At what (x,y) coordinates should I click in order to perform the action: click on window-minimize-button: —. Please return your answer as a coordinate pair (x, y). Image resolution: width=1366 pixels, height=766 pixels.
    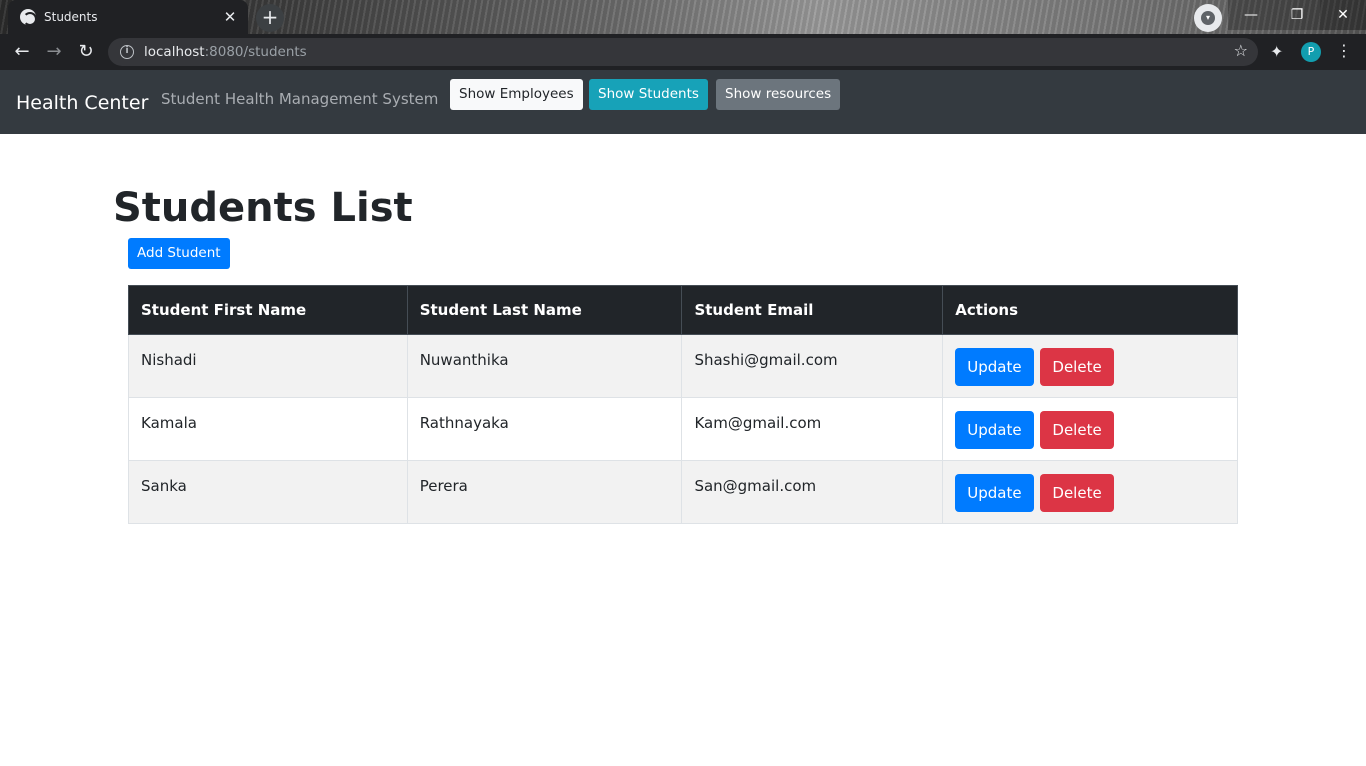
    Looking at the image, I should click on (1251, 15).